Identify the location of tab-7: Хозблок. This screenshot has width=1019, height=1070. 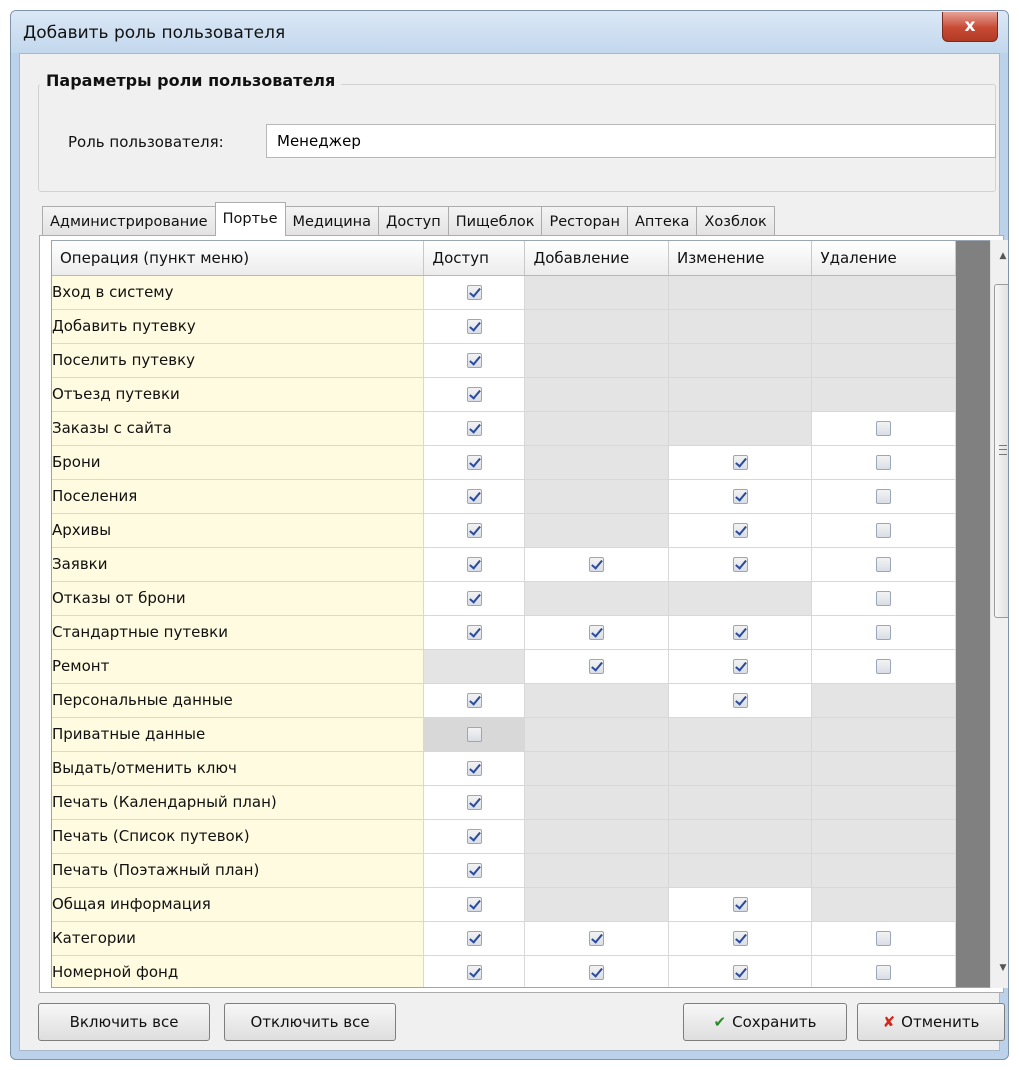
(735, 221).